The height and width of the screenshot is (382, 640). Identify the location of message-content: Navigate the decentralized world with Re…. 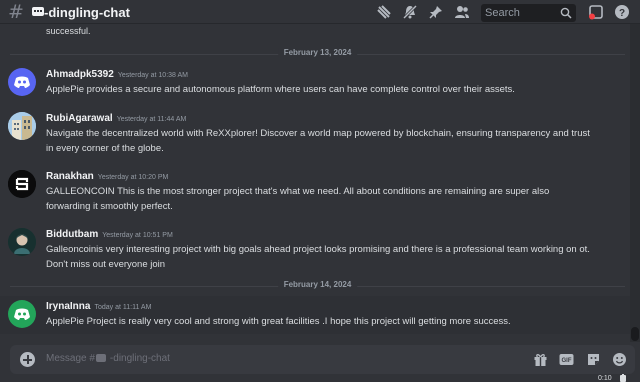
(318, 141).